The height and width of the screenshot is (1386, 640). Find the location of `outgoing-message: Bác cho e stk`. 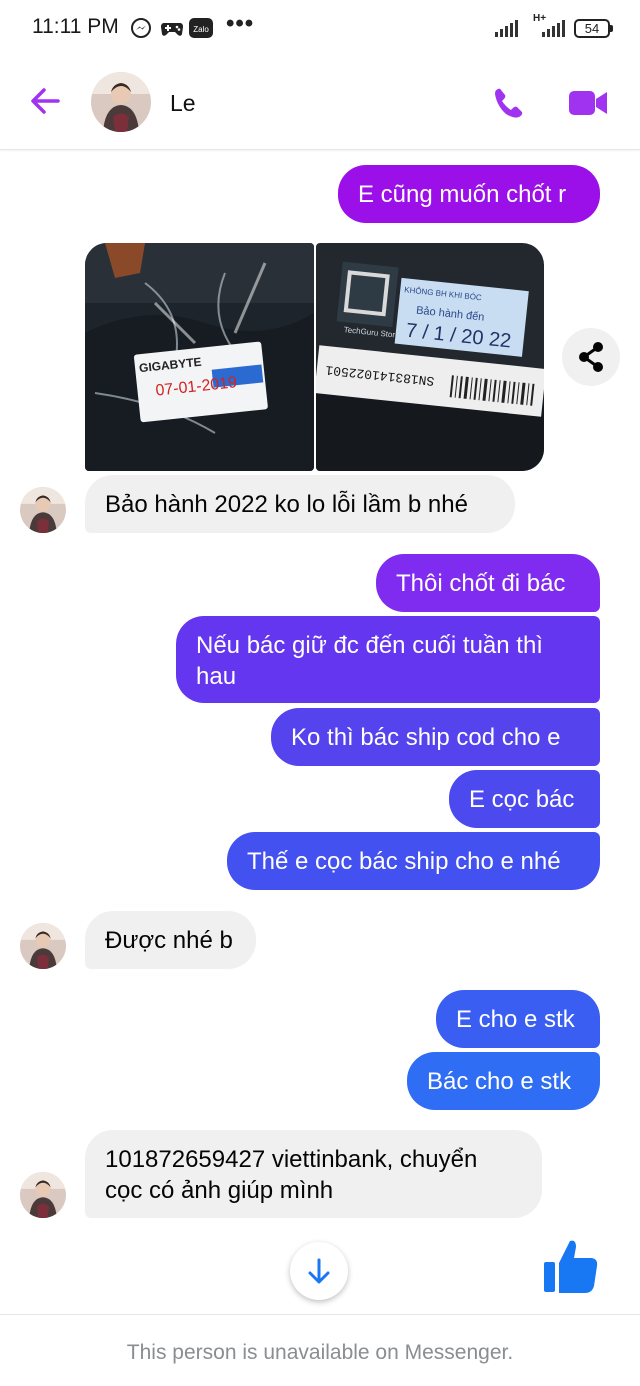

outgoing-message: Bác cho e stk is located at coordinates (503, 1081).